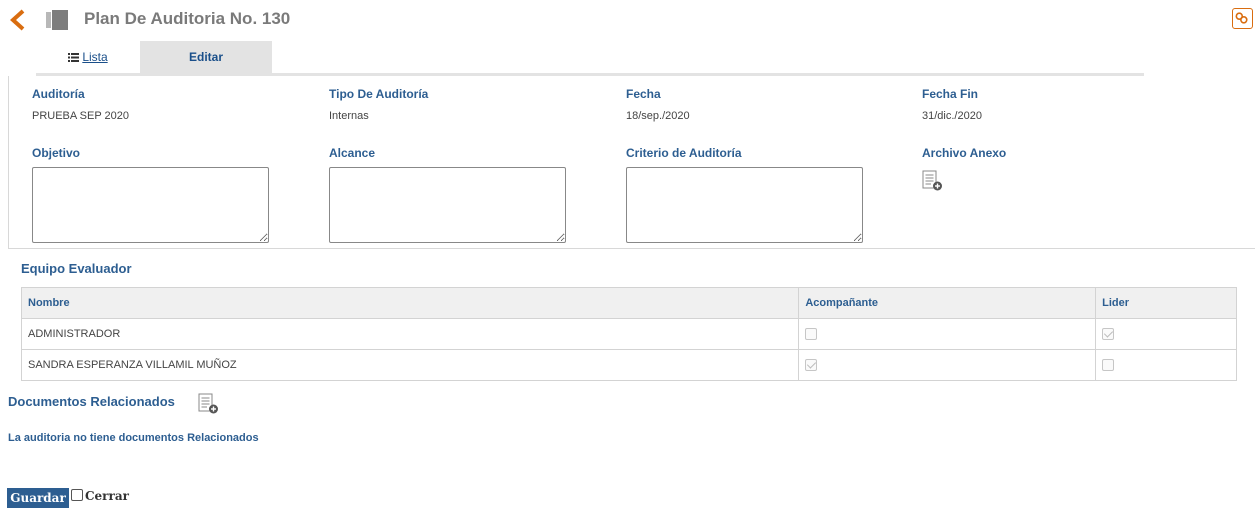 This screenshot has width=1255, height=508. What do you see at coordinates (952, 116) in the screenshot?
I see `fecha-fin-value: 31/dic./2020` at bounding box center [952, 116].